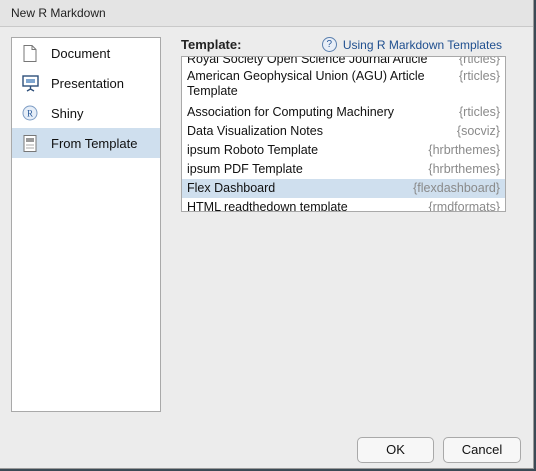 The width and height of the screenshot is (536, 471). I want to click on sidebar-item-label: Shiny, so click(67, 113).